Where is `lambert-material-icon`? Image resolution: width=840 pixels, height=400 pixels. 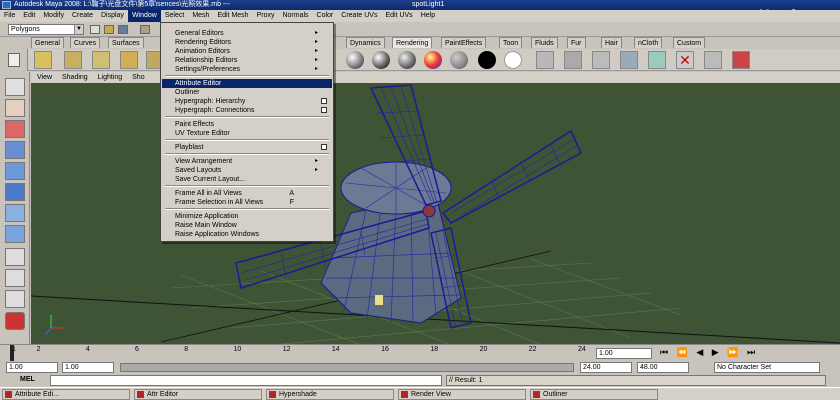 lambert-material-icon is located at coordinates (355, 60).